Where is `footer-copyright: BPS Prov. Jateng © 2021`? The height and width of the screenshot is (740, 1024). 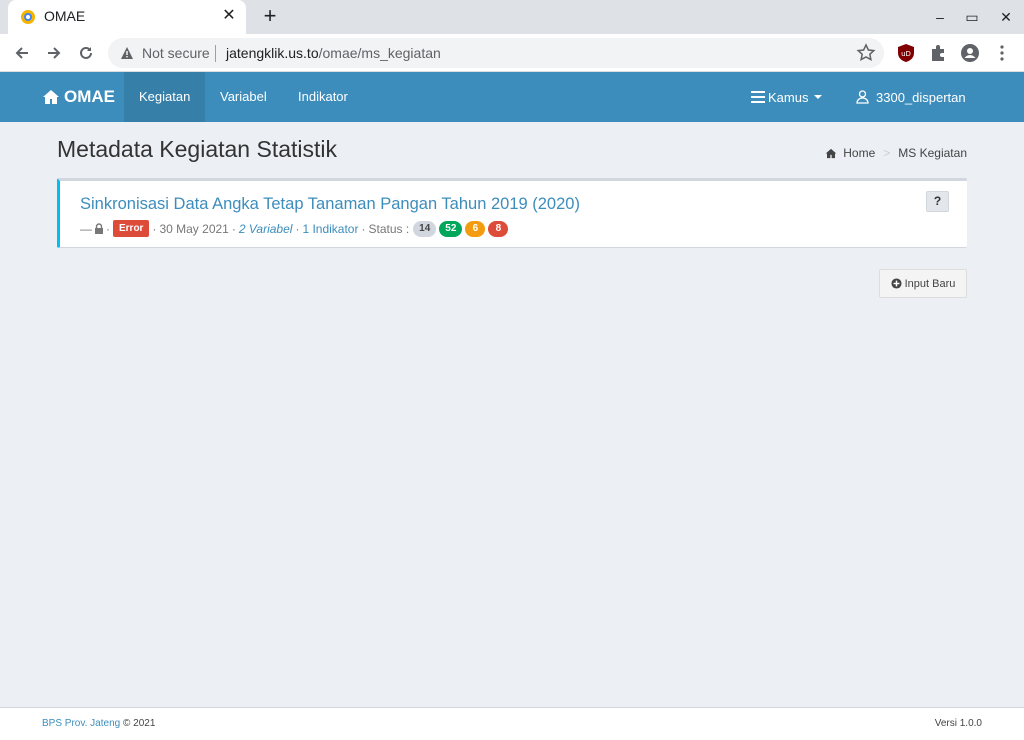 footer-copyright: BPS Prov. Jateng © 2021 is located at coordinates (98, 723).